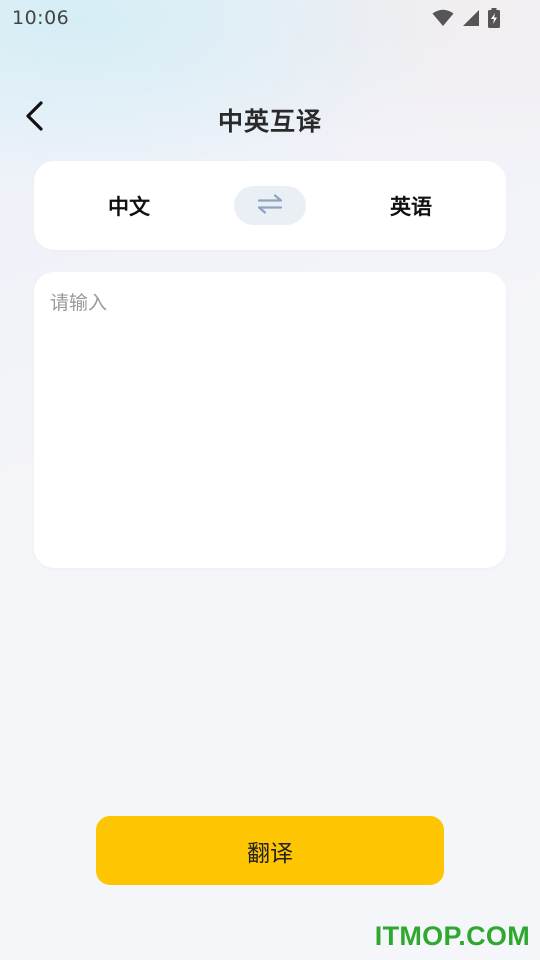 This screenshot has width=540, height=960. Describe the element at coordinates (270, 18) in the screenshot. I see `status-bar: 10:06` at that location.